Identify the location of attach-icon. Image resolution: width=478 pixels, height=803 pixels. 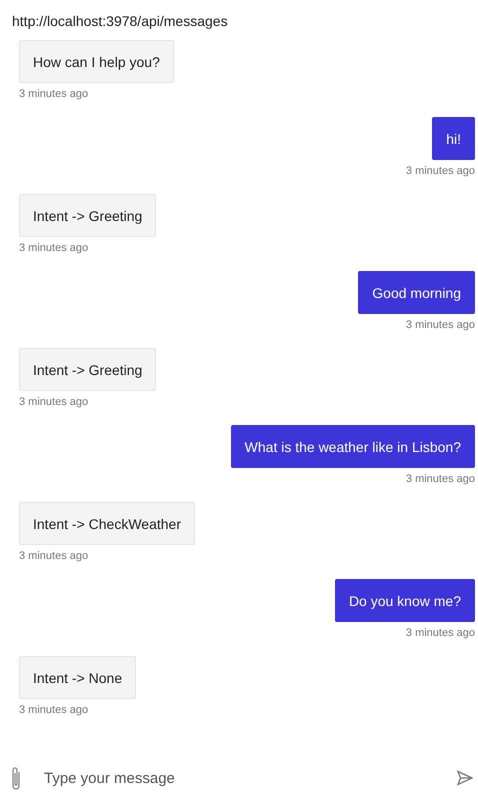
(16, 778).